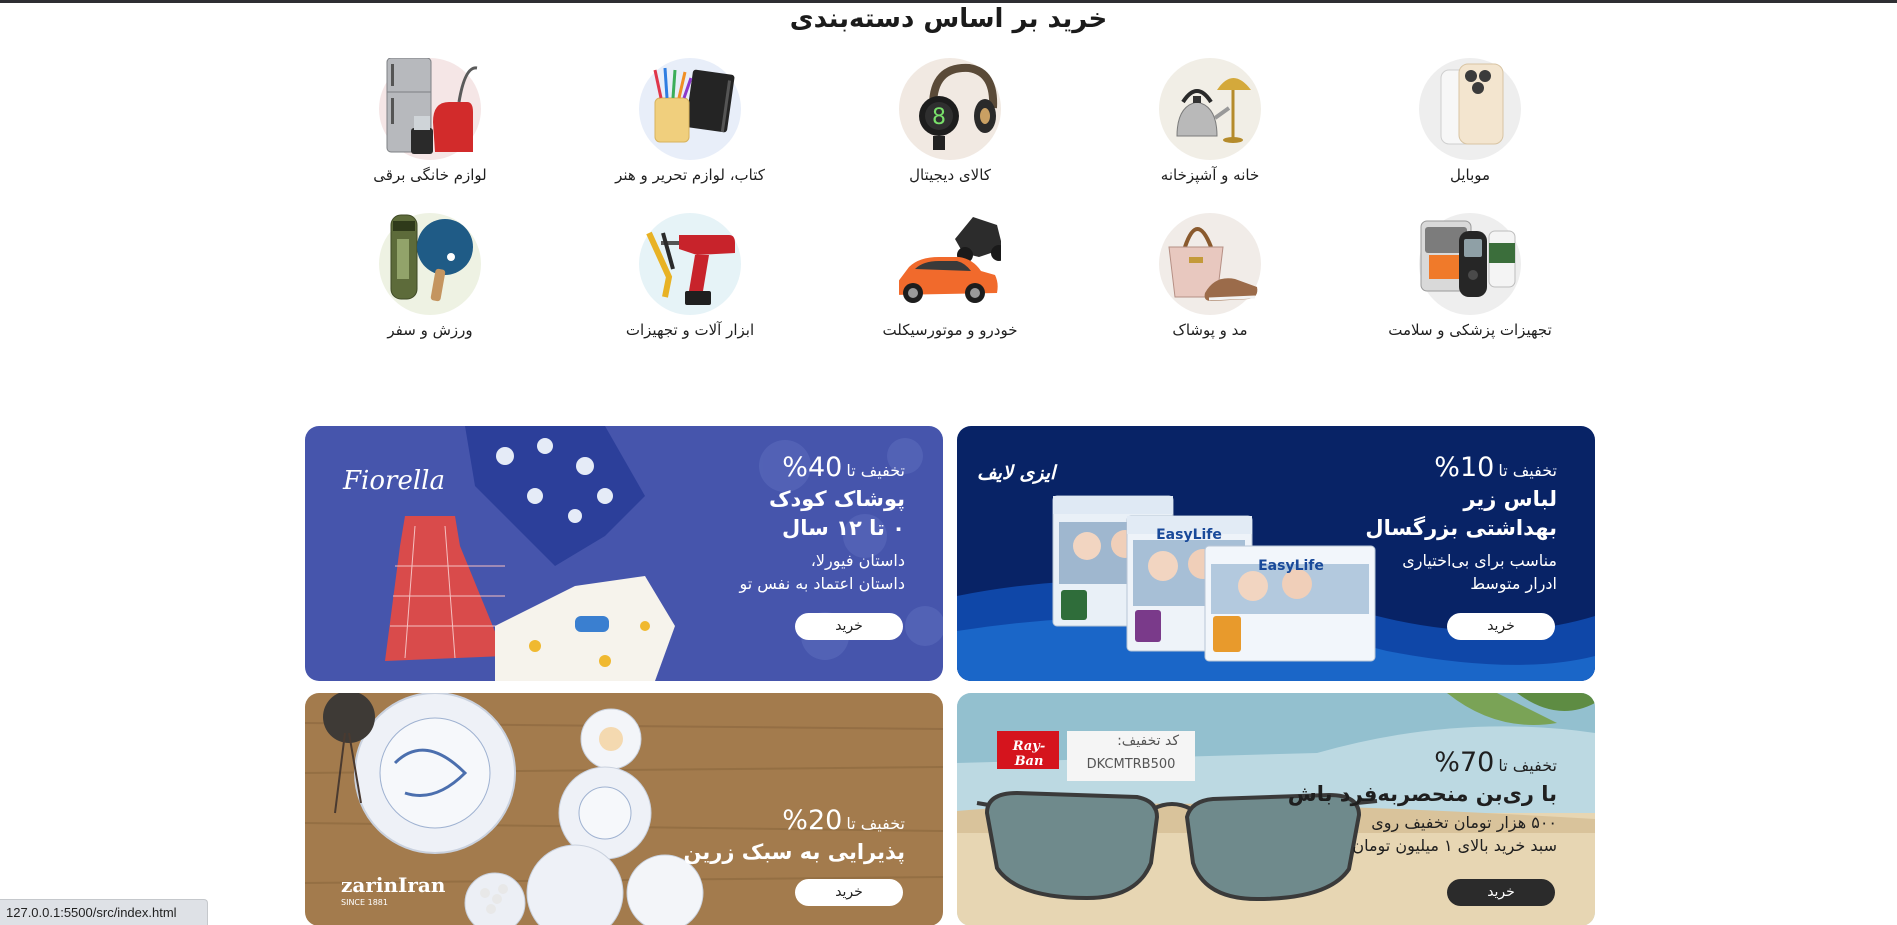 Image resolution: width=1897 pixels, height=925 pixels. I want to click on discount-value: 10%, so click(1464, 467).